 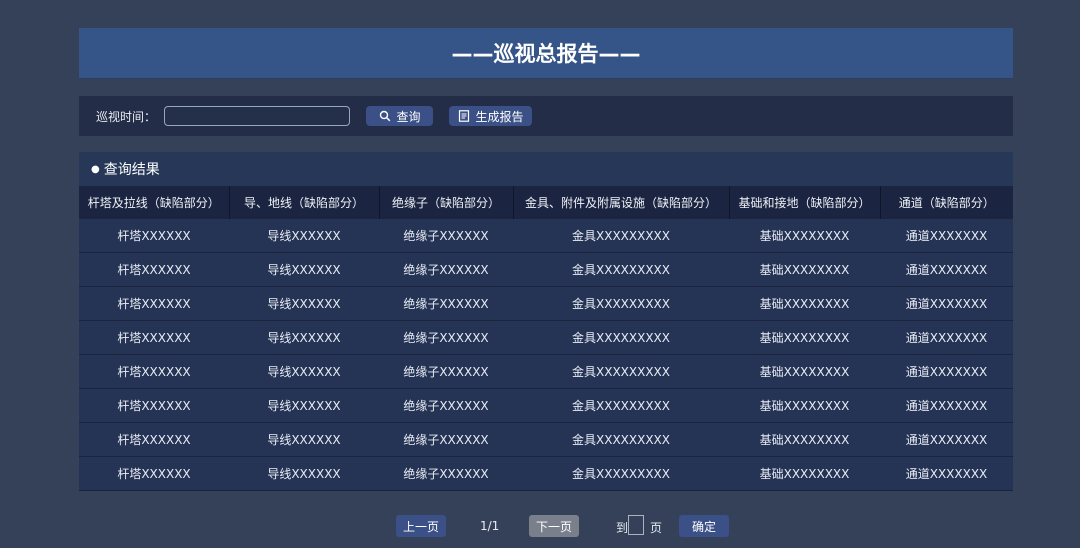 I want to click on generate-report-button-label: 生成报告, so click(x=499, y=116).